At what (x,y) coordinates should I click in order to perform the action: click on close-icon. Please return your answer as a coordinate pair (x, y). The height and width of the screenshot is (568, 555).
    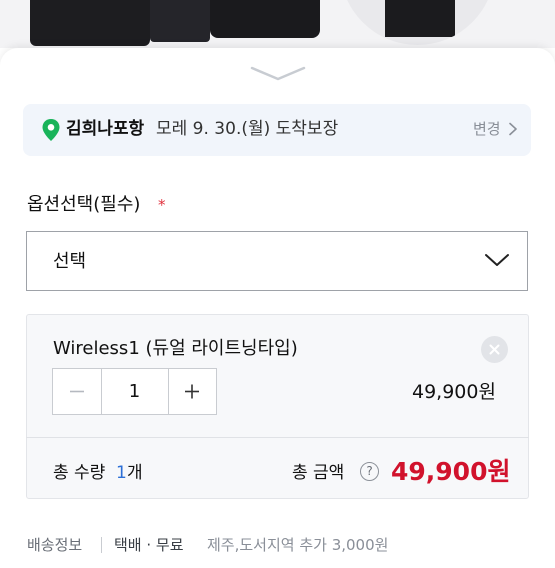
    Looking at the image, I should click on (494, 349).